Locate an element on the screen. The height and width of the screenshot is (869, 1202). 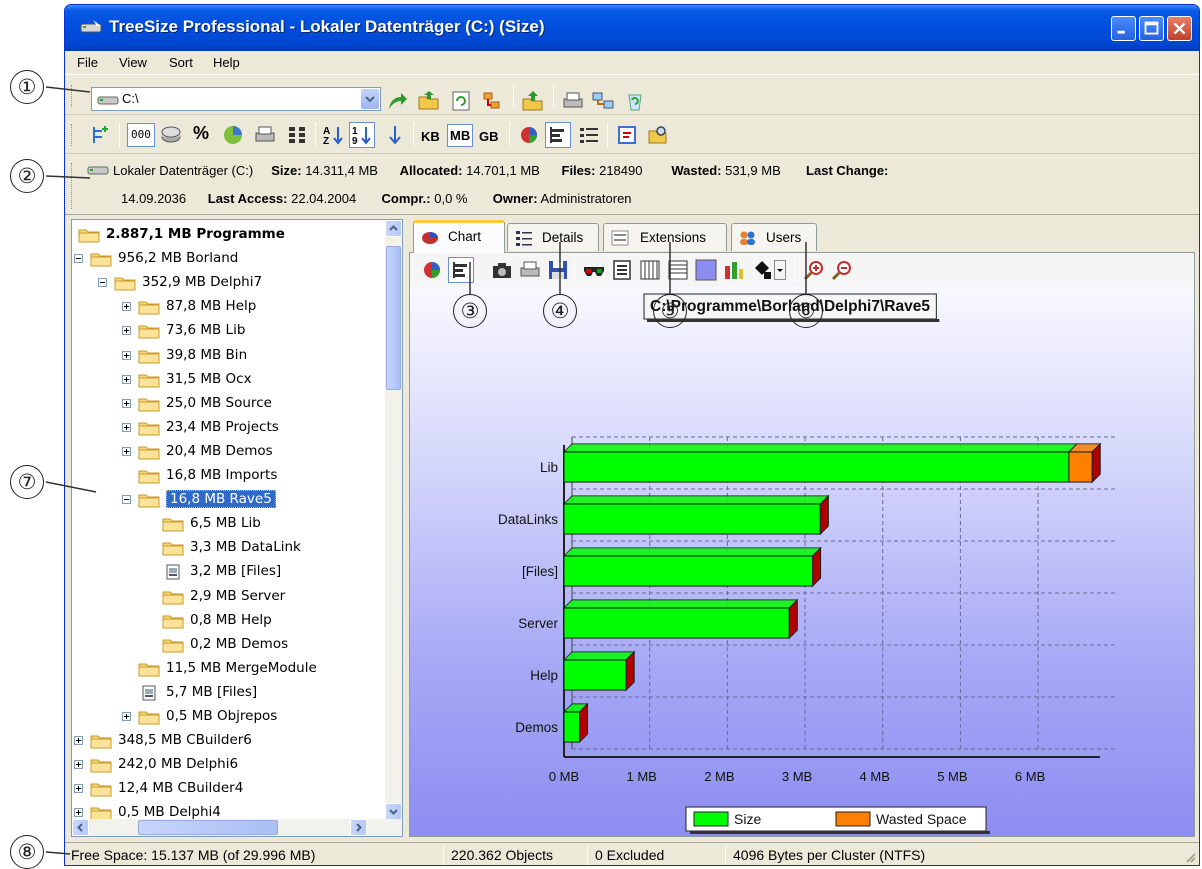
tab-chart: Chart is located at coordinates (459, 236).